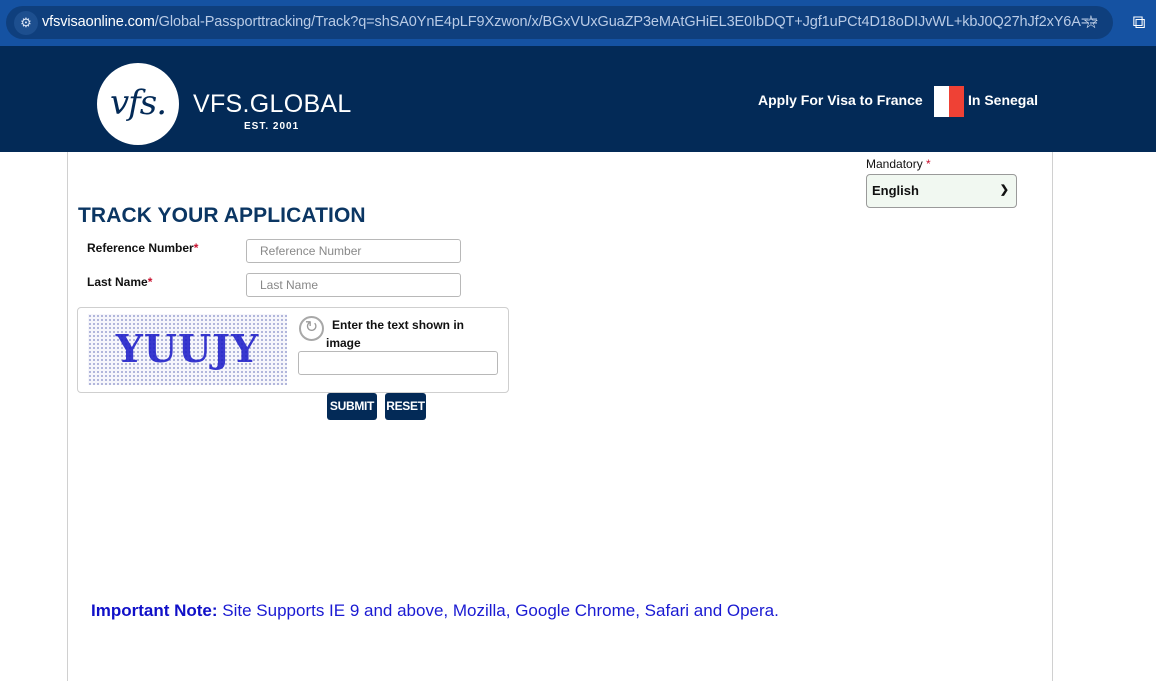 This screenshot has height=681, width=1156. What do you see at coordinates (840, 100) in the screenshot?
I see `apply-visa-text: Apply For Visa to France` at bounding box center [840, 100].